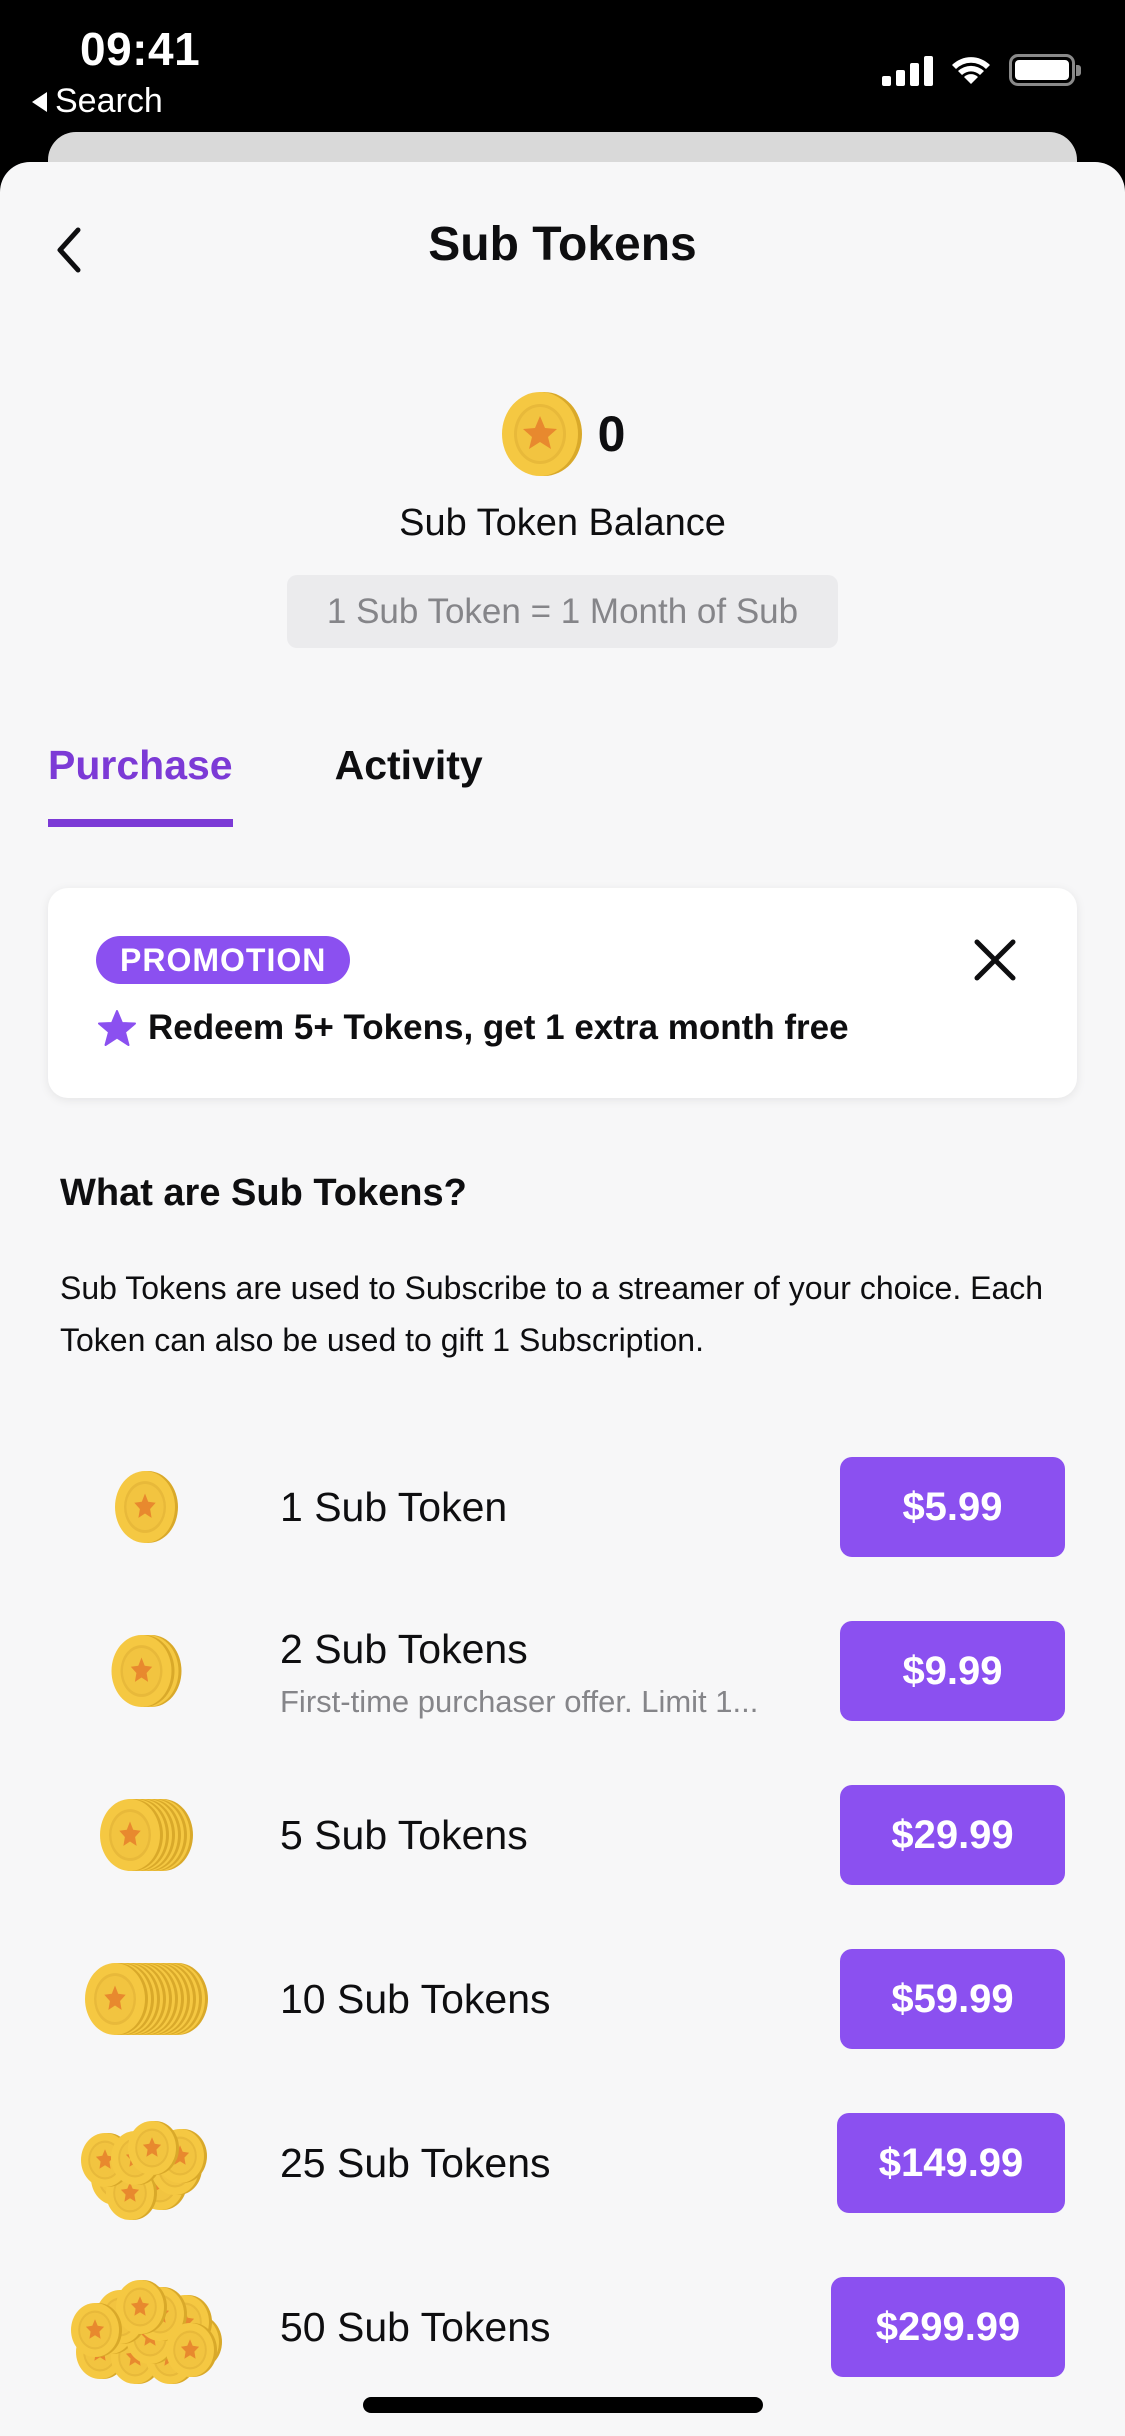 Image resolution: width=1125 pixels, height=2436 pixels. I want to click on back-to-app-link: Search, so click(97, 101).